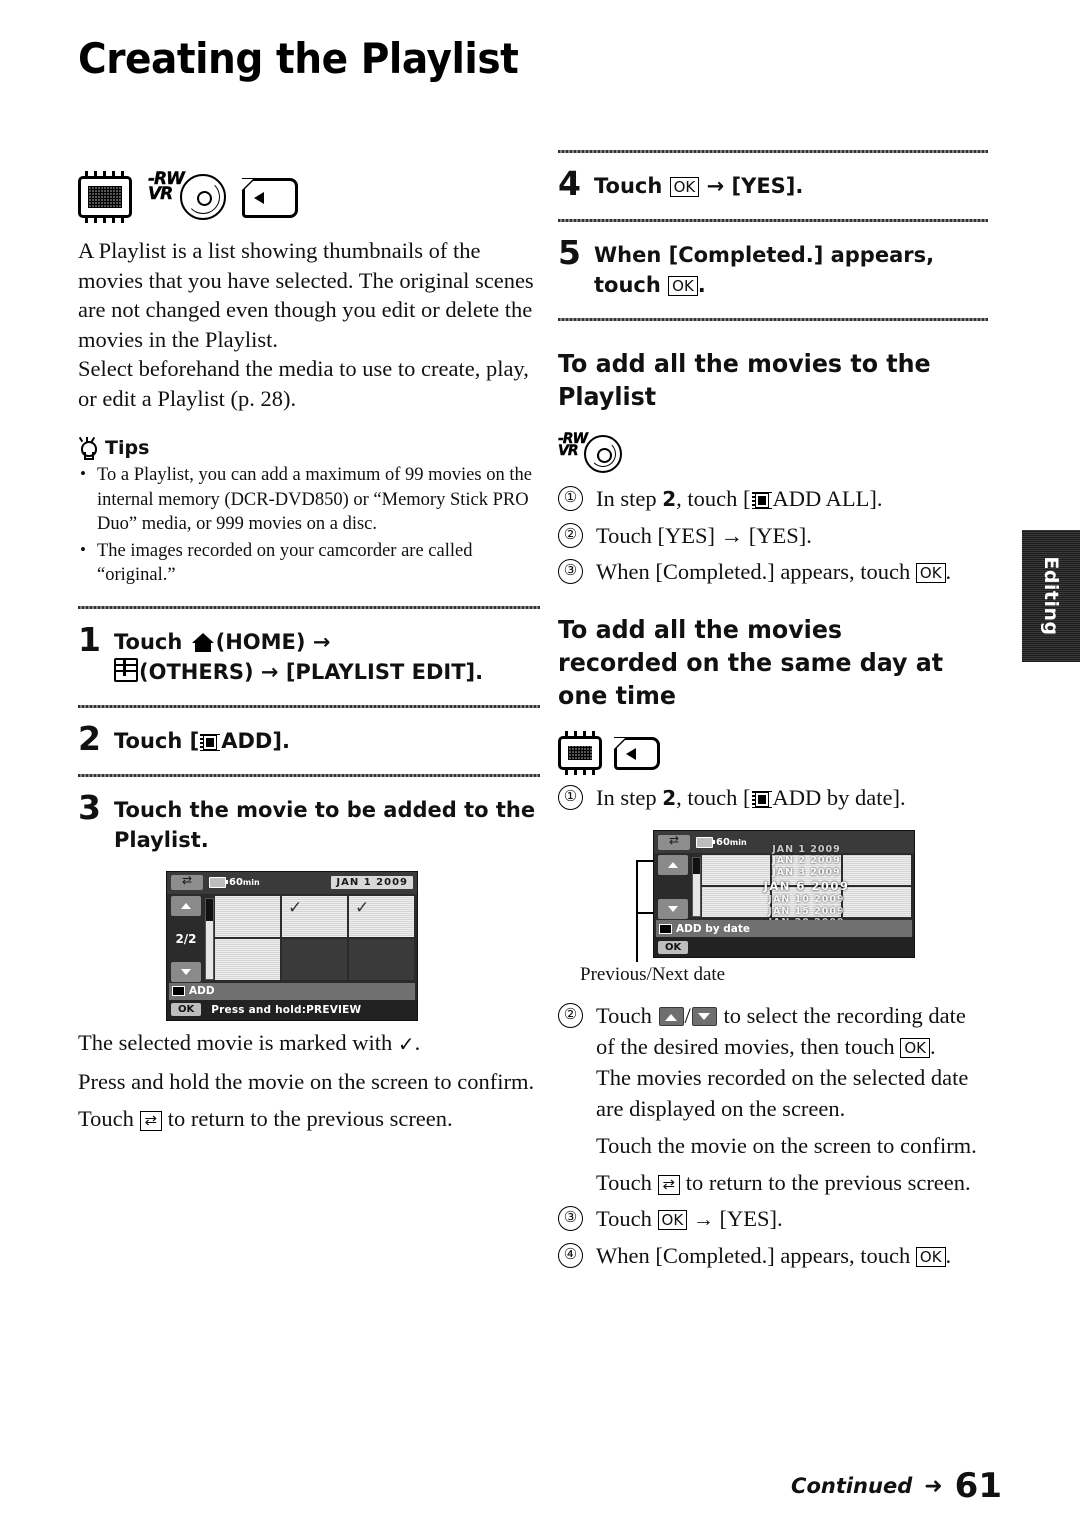 The height and width of the screenshot is (1534, 1080). Describe the element at coordinates (309, 448) in the screenshot. I see `tips-heading: Tips` at that location.